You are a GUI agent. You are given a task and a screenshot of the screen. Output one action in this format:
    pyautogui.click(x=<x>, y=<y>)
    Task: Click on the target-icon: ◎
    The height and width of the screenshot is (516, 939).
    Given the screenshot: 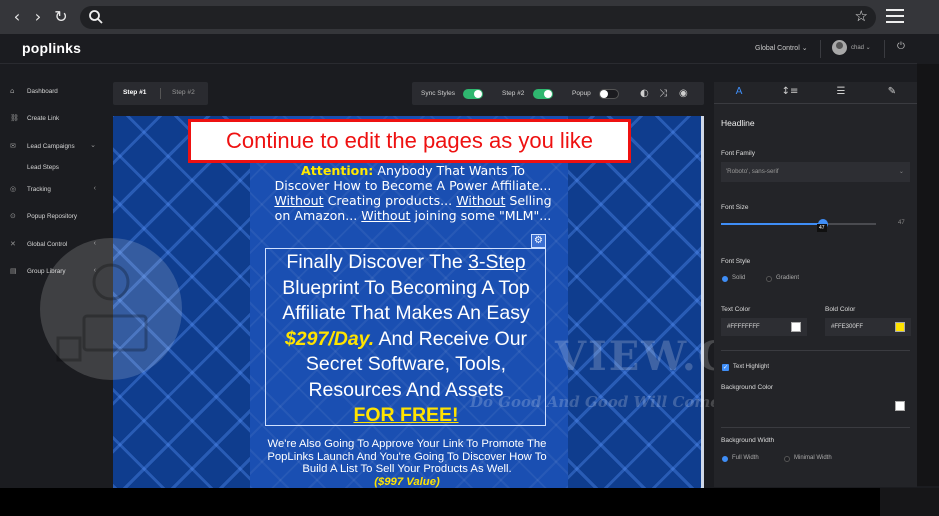 What is the action you would take?
    pyautogui.click(x=13, y=189)
    